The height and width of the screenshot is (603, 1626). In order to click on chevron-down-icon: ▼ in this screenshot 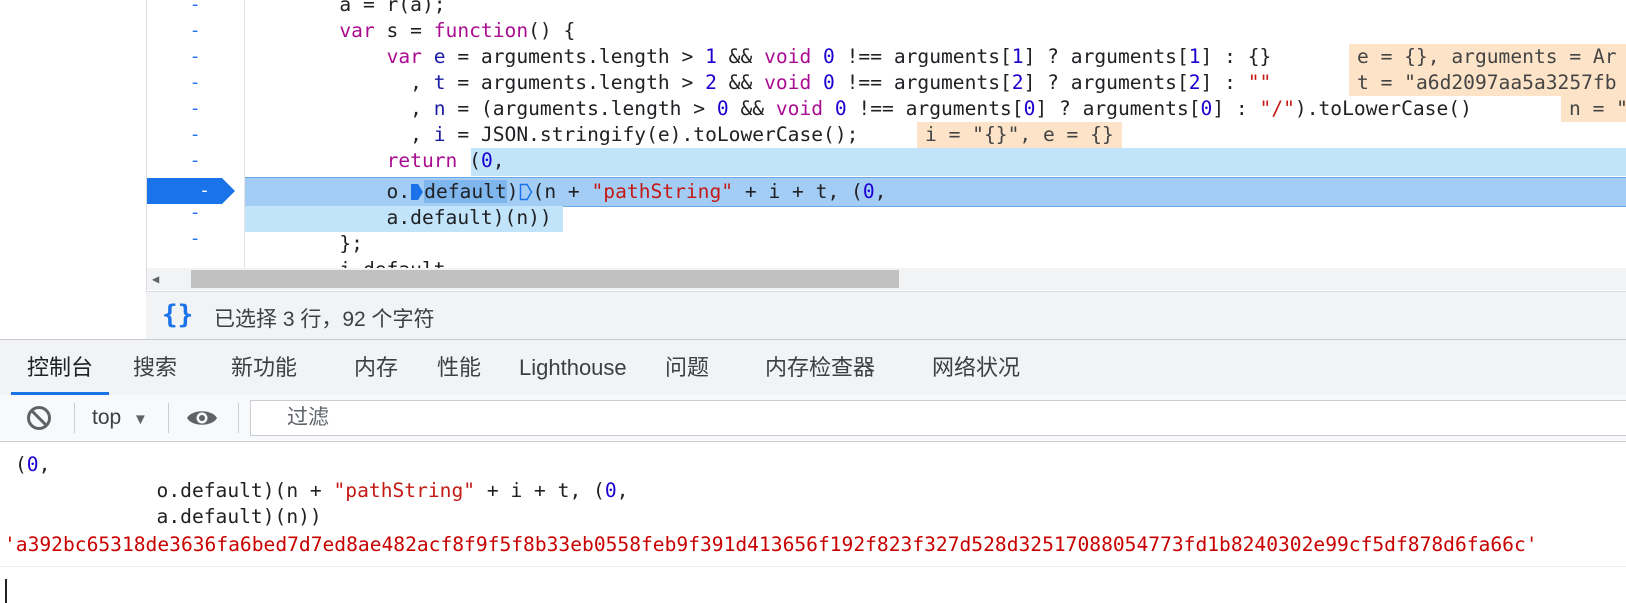, I will do `click(140, 419)`.